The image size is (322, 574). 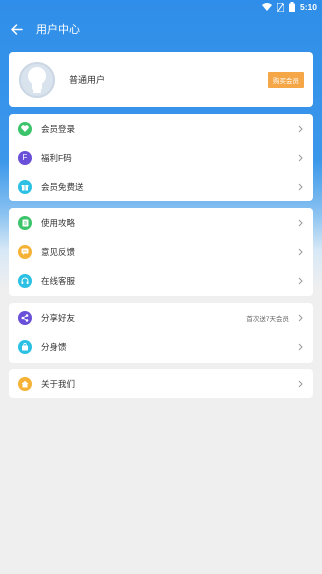 What do you see at coordinates (56, 157) in the screenshot?
I see `menu-item-label: 福利F码` at bounding box center [56, 157].